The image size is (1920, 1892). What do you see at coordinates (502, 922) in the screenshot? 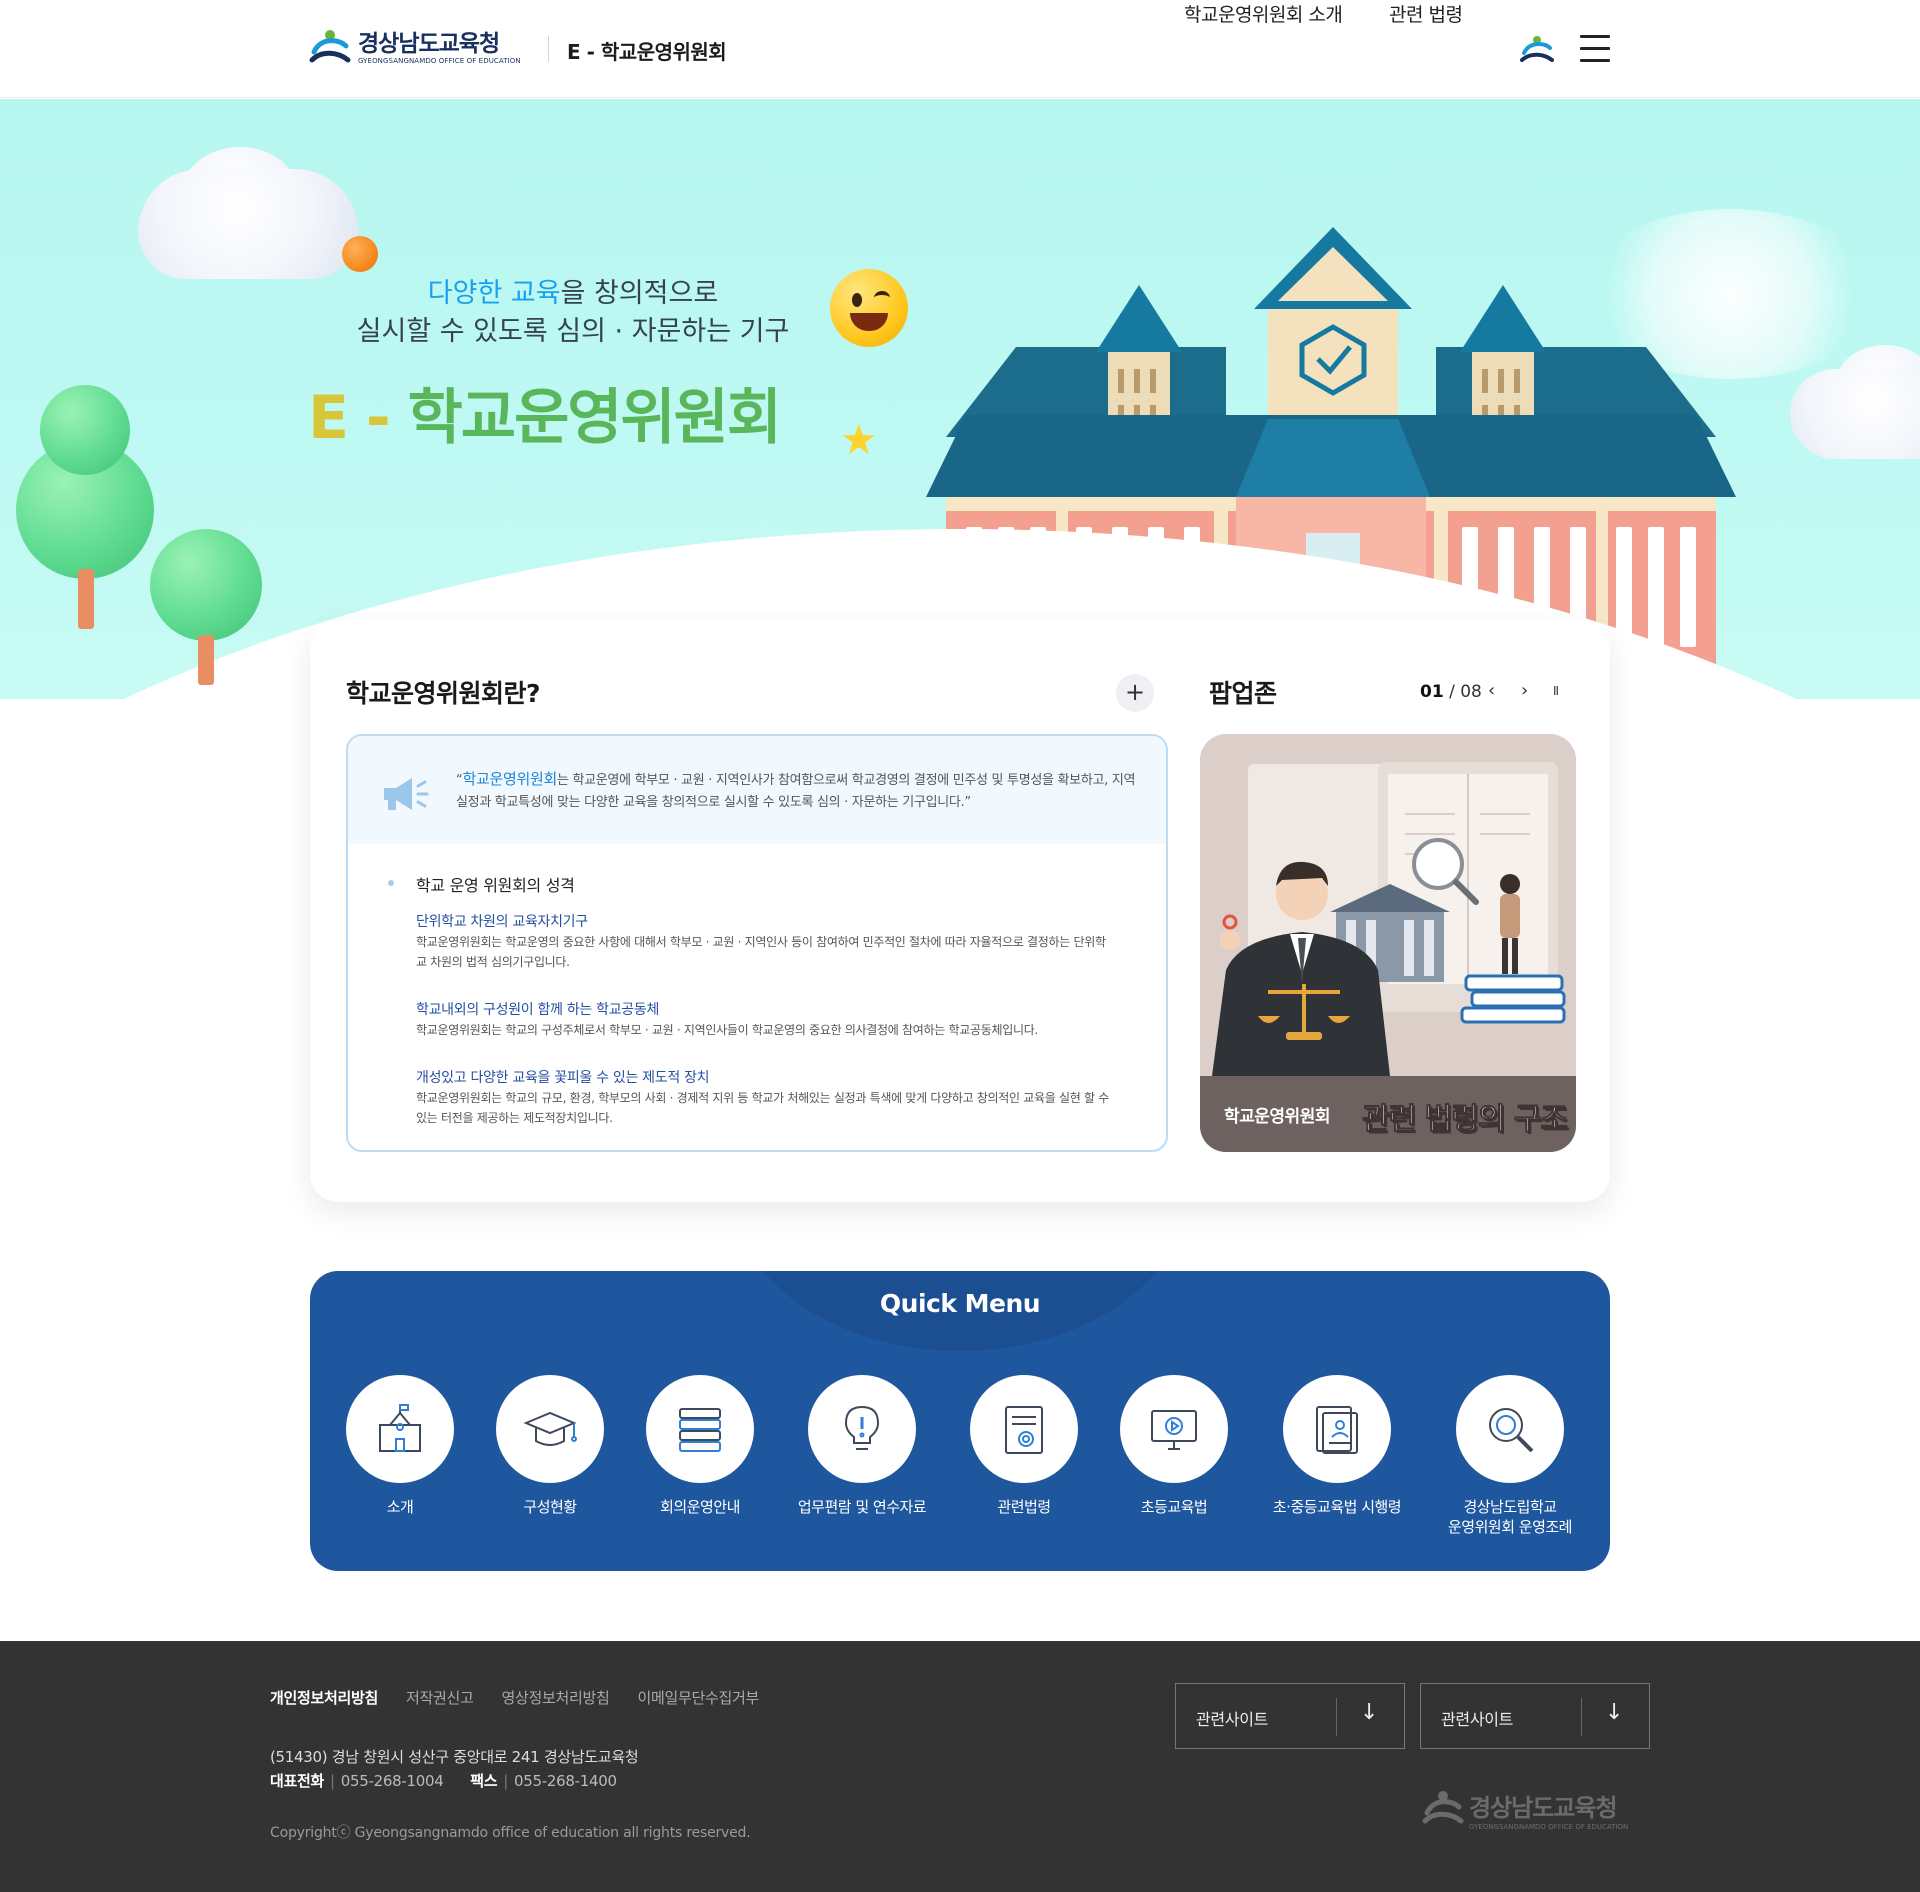
I see `item-title: 단위학교 차원의 교육자치기구` at bounding box center [502, 922].